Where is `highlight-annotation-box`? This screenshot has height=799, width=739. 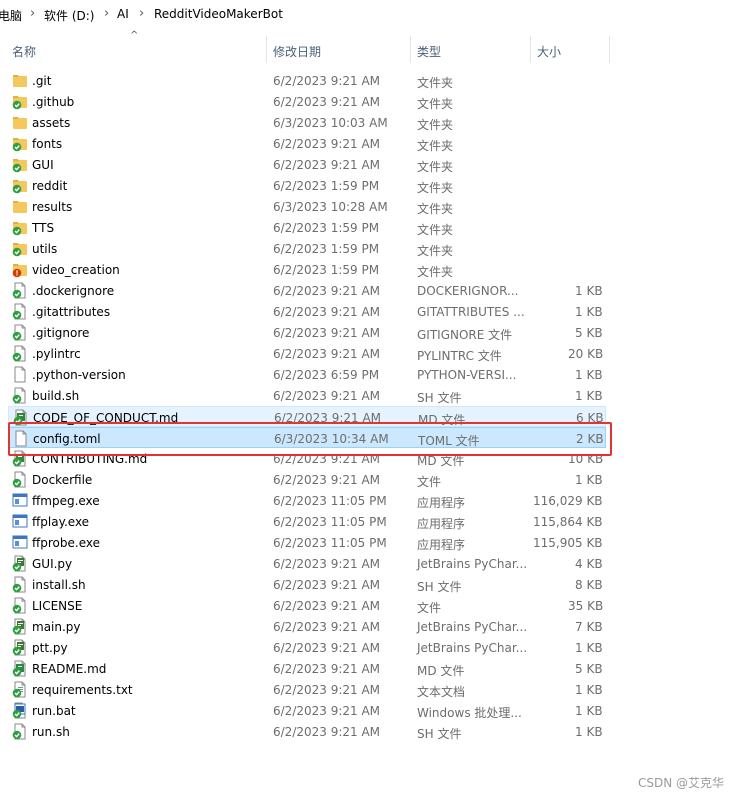 highlight-annotation-box is located at coordinates (310, 439).